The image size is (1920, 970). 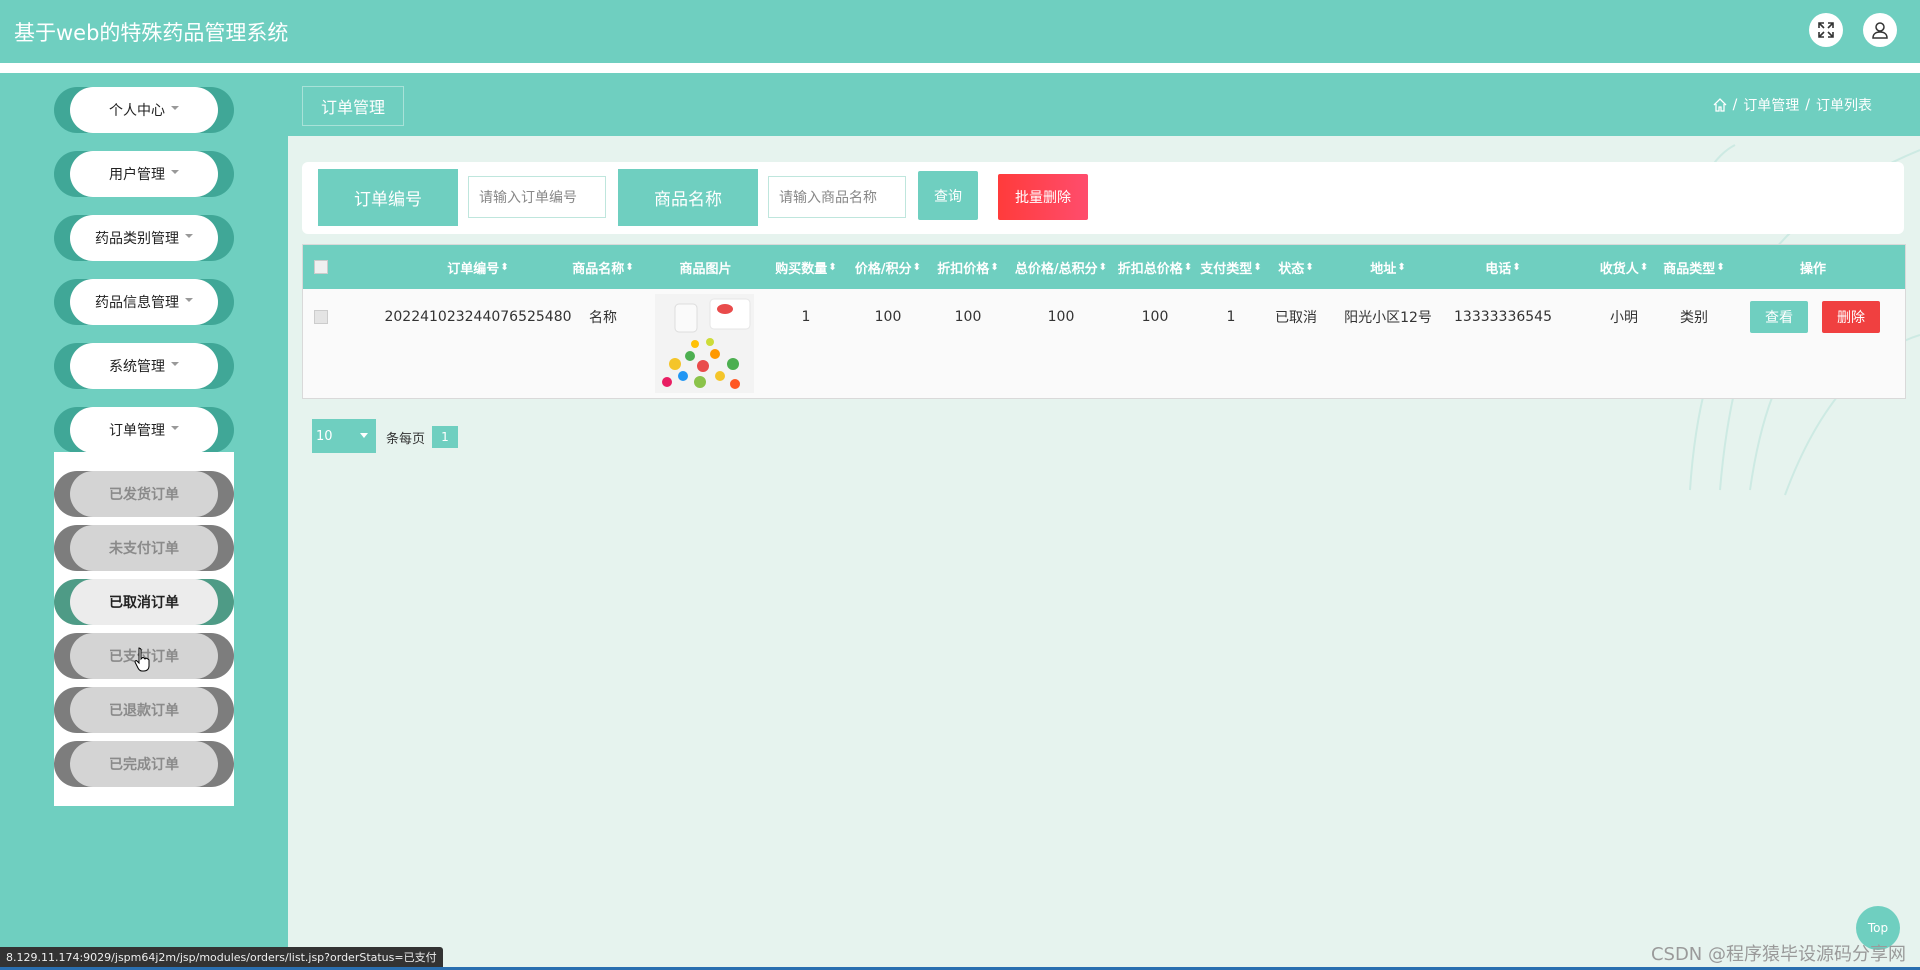 What do you see at coordinates (963, 269) in the screenshot?
I see `col-label: 折扣价格` at bounding box center [963, 269].